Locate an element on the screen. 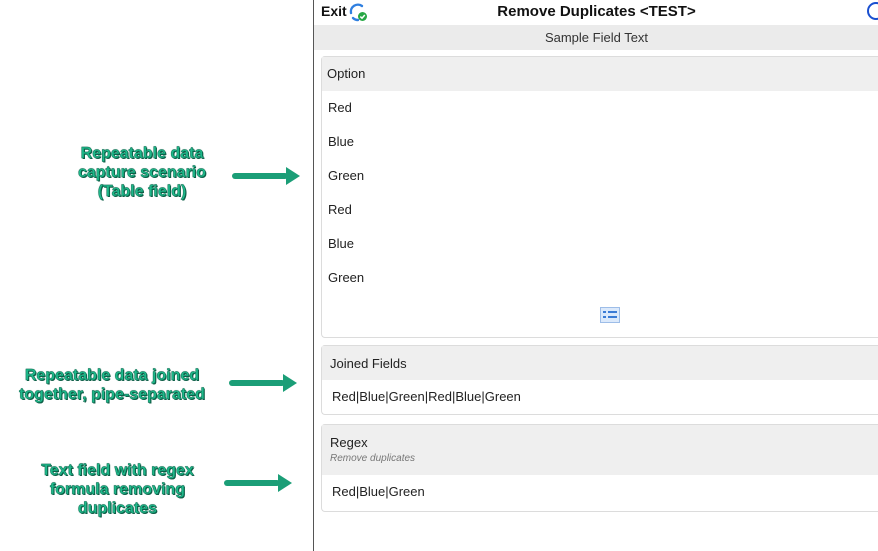 The height and width of the screenshot is (551, 878). regex-value: Red|Blue|Green is located at coordinates (600, 492).